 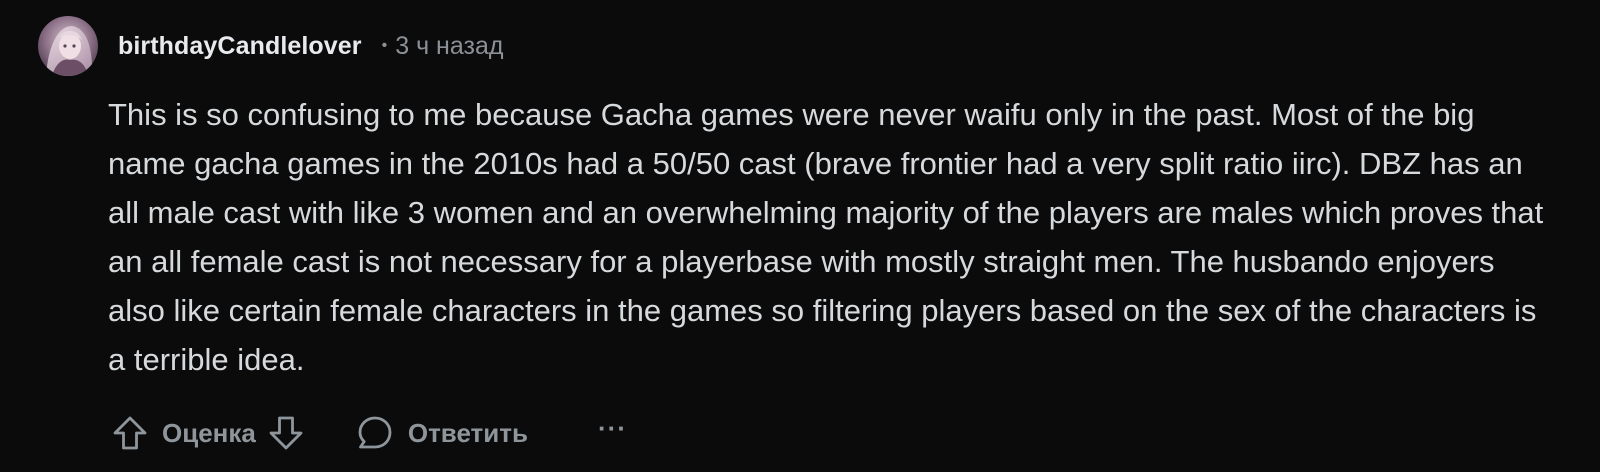 I want to click on more-options-icon: ···, so click(x=612, y=433).